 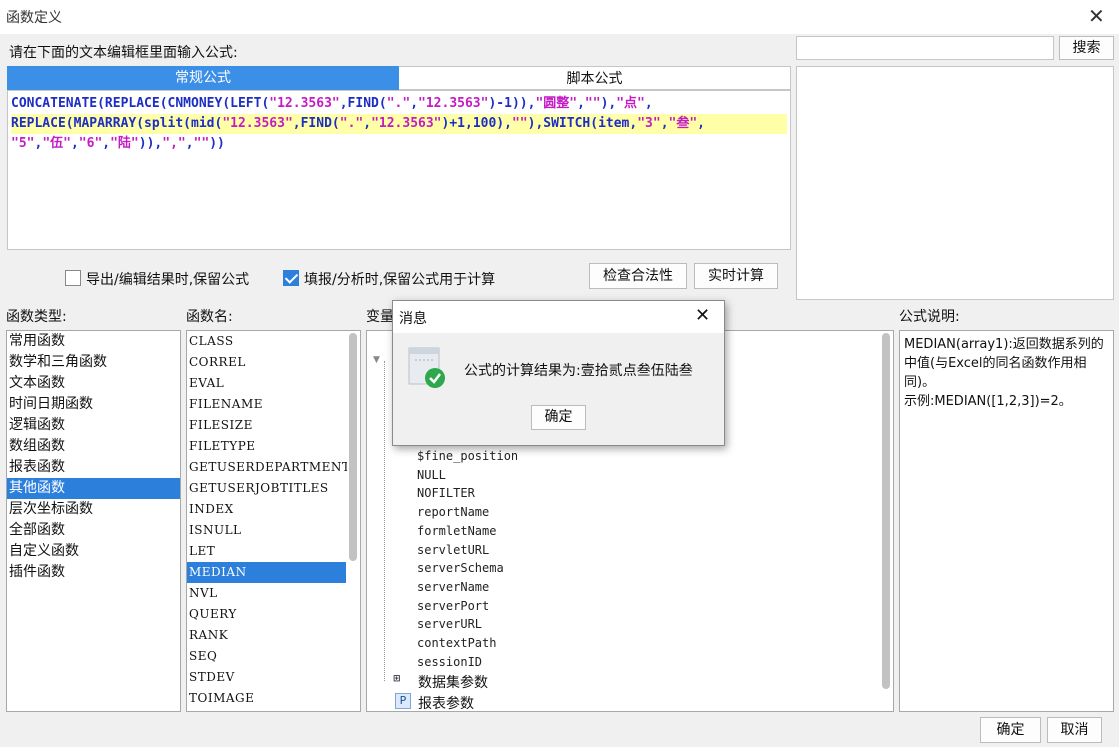 What do you see at coordinates (578, 371) in the screenshot?
I see `message-text: 公式的计算结果为:壹拾贰点叁伍陆叁` at bounding box center [578, 371].